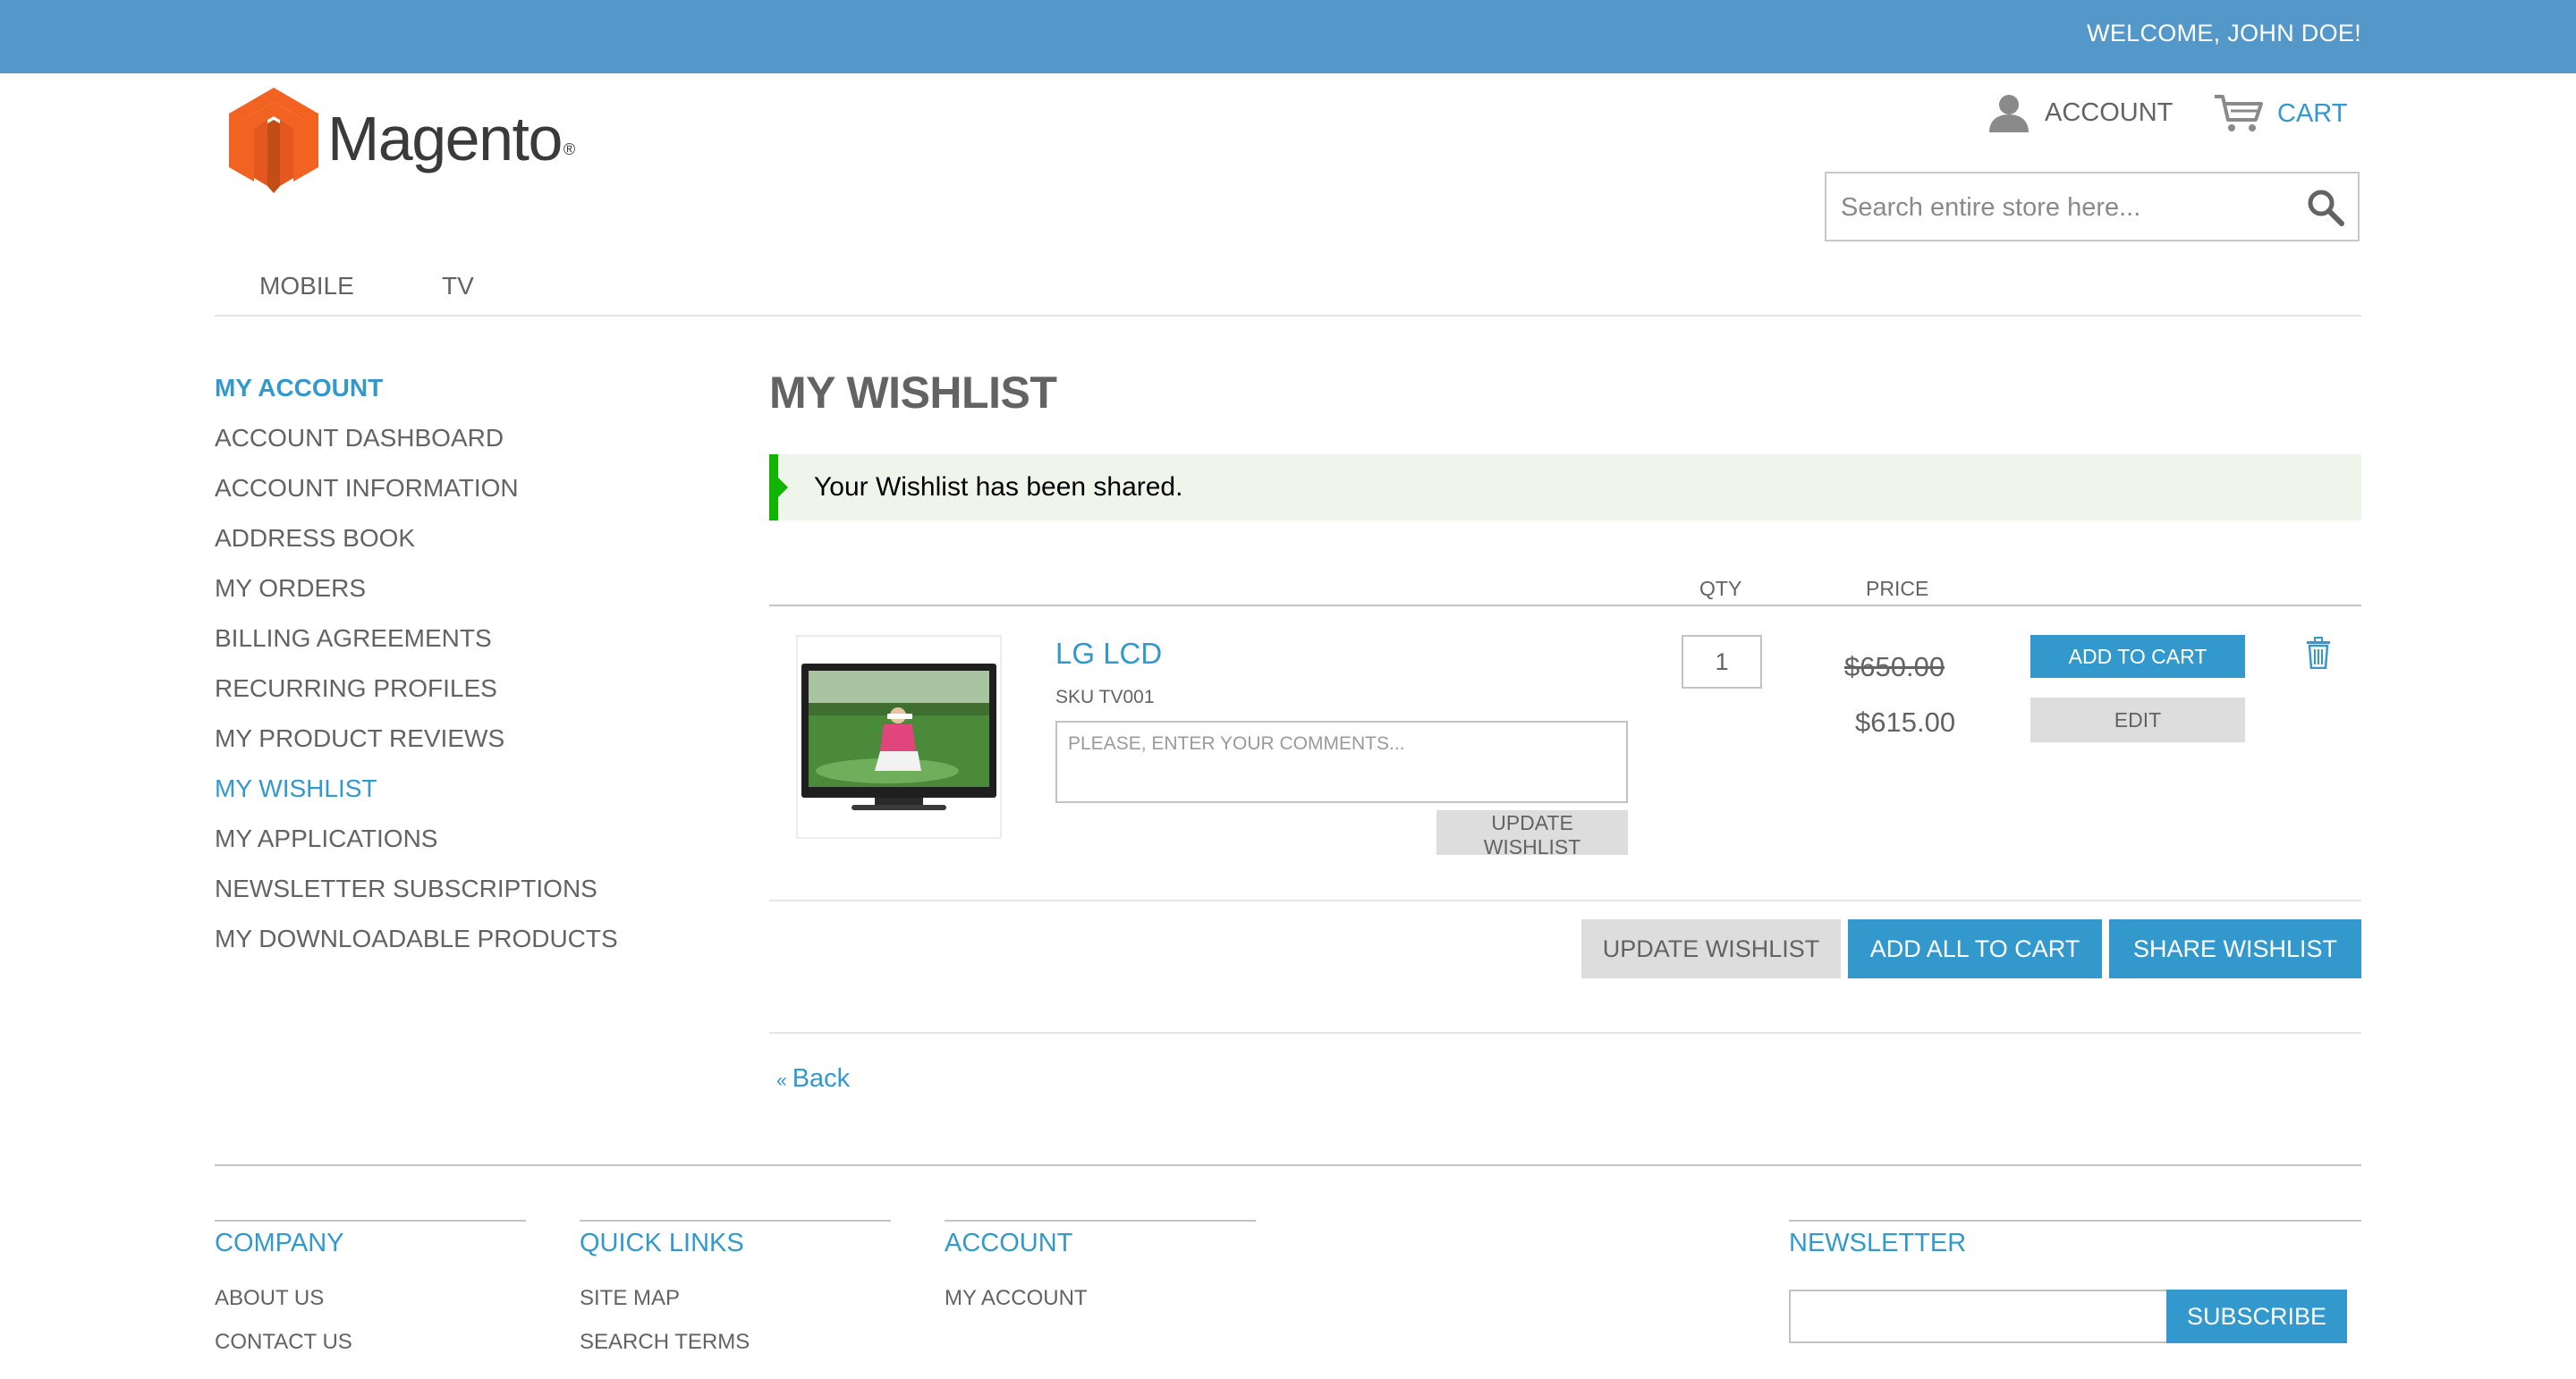 This screenshot has width=2576, height=1379. What do you see at coordinates (416, 846) in the screenshot?
I see `sidebar-item-my-applications: MY APPLICATIONS` at bounding box center [416, 846].